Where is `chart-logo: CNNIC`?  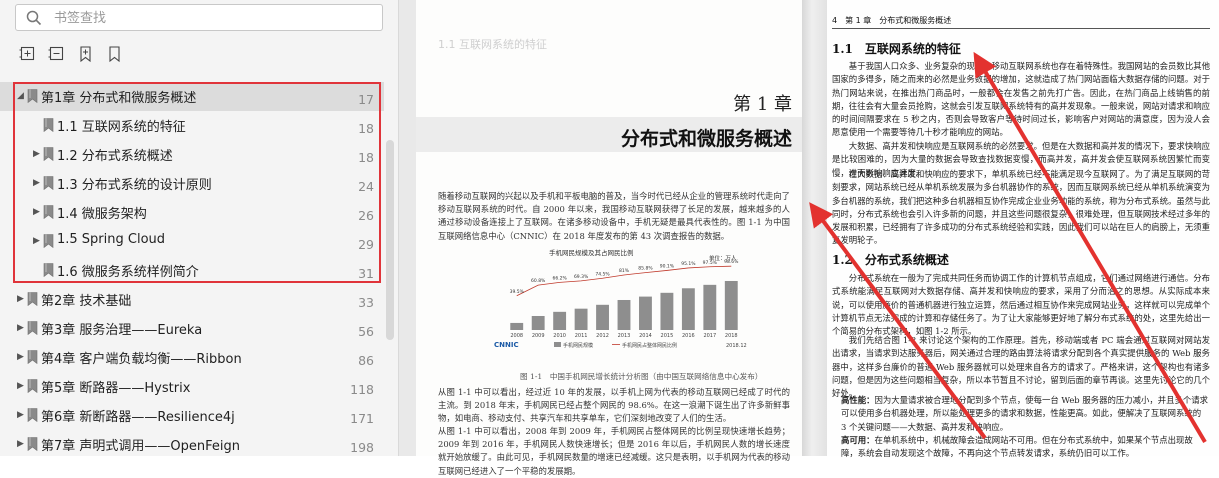
chart-logo: CNNIC is located at coordinates (506, 345).